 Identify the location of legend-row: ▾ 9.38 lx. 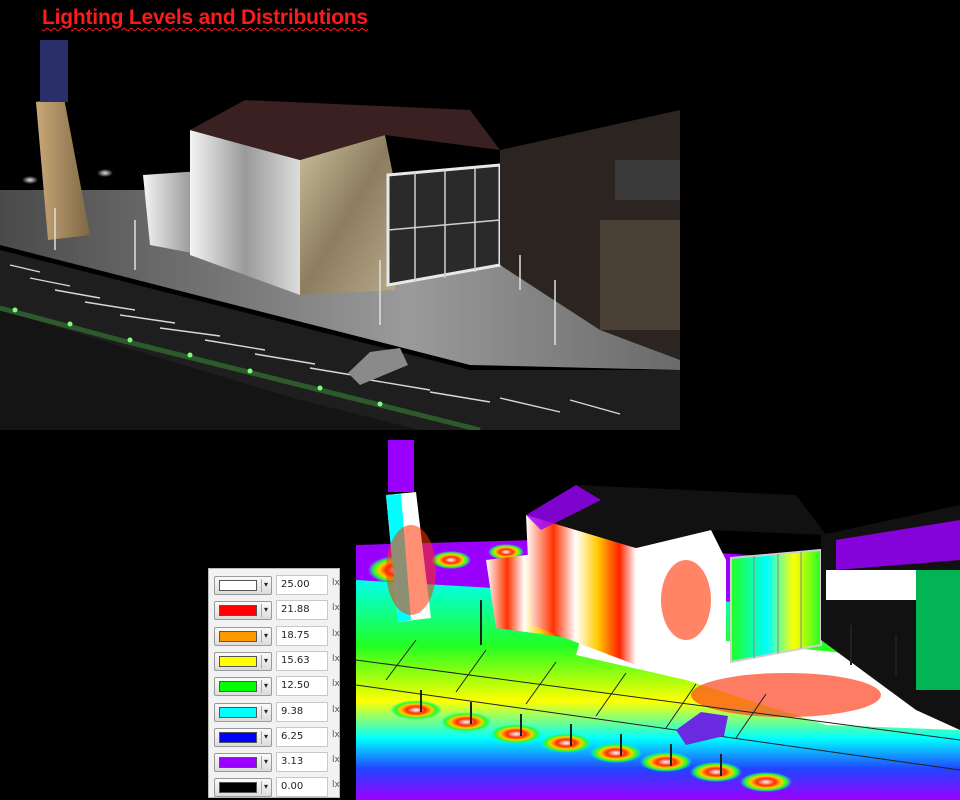
(276, 712).